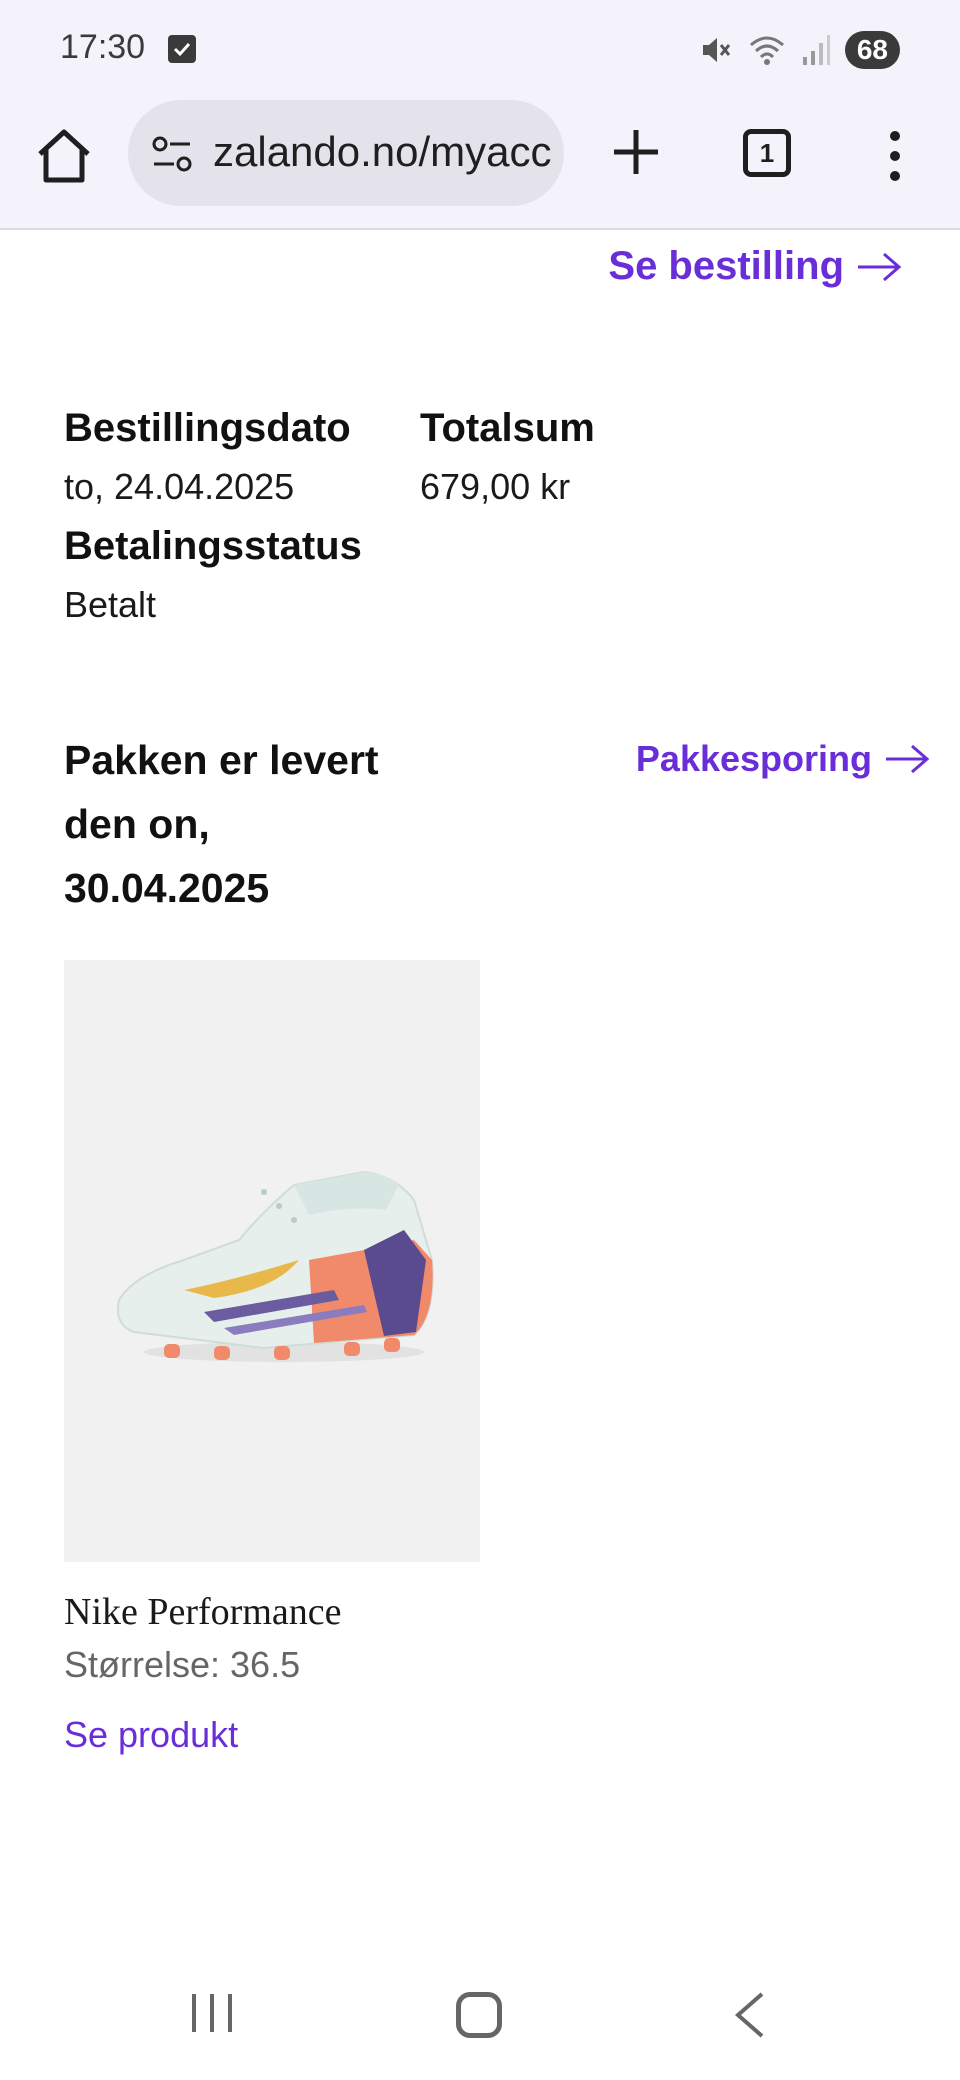 The height and width of the screenshot is (2080, 960). What do you see at coordinates (767, 153) in the screenshot?
I see `tab-switcher-button: 1` at bounding box center [767, 153].